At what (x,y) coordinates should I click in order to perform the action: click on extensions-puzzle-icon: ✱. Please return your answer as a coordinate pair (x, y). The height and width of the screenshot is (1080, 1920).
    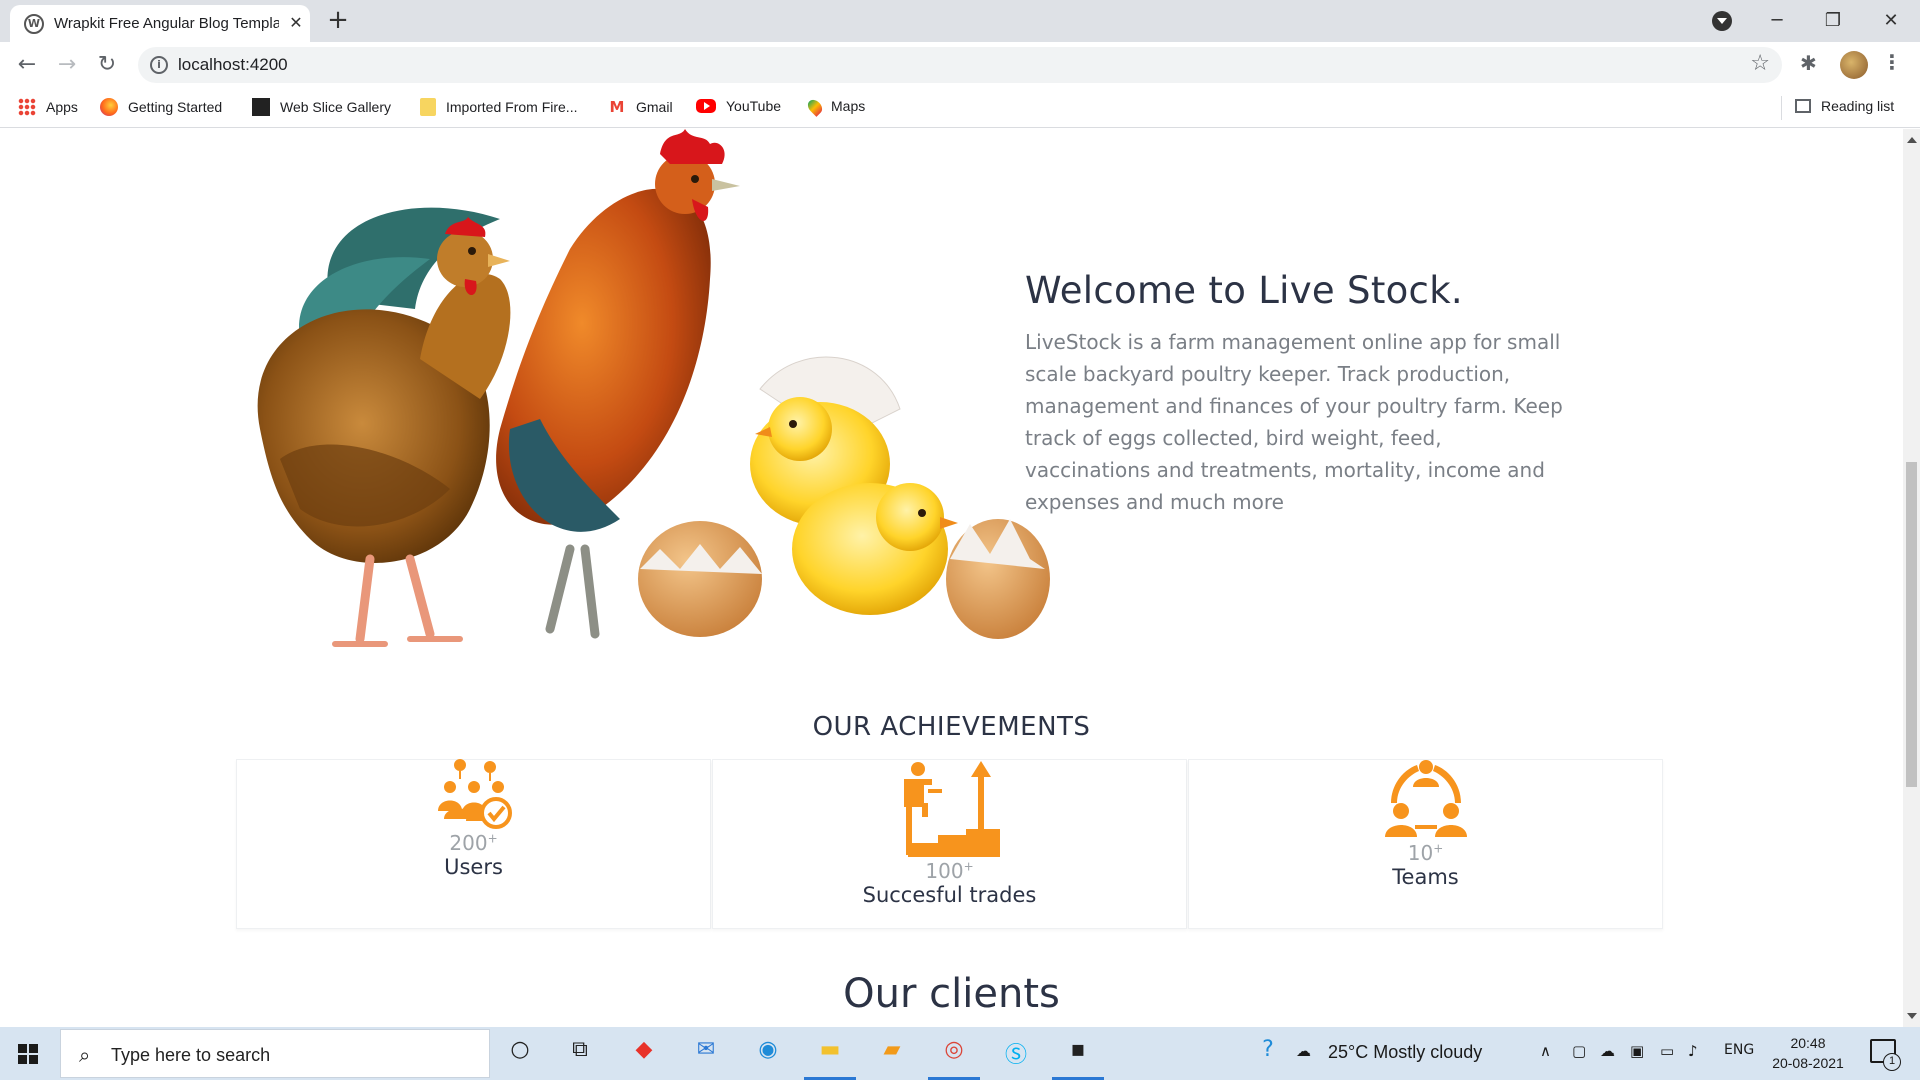
    Looking at the image, I should click on (1808, 63).